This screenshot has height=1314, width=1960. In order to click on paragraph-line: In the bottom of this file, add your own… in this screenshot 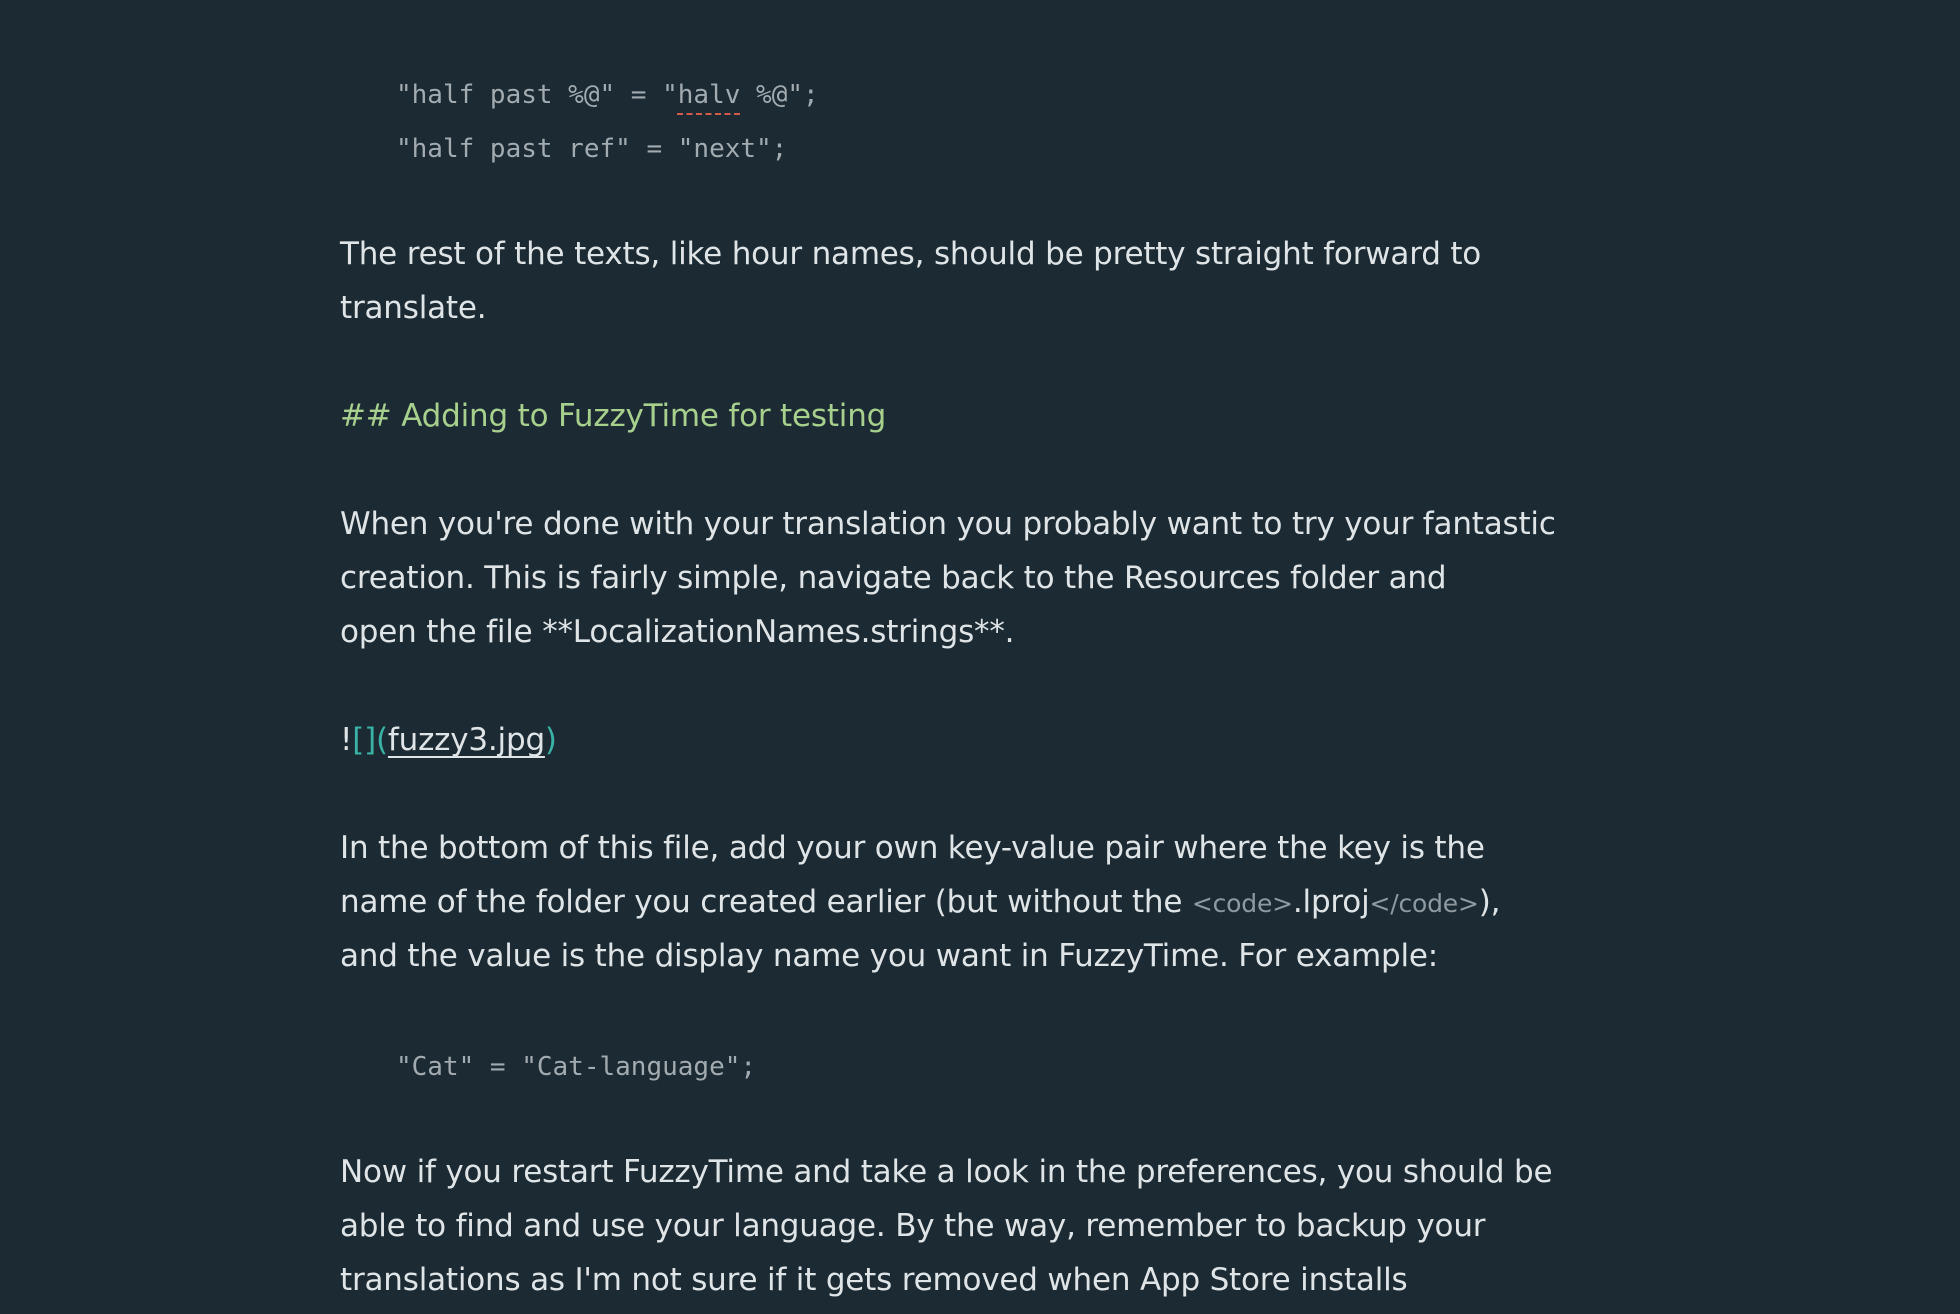, I will do `click(912, 848)`.